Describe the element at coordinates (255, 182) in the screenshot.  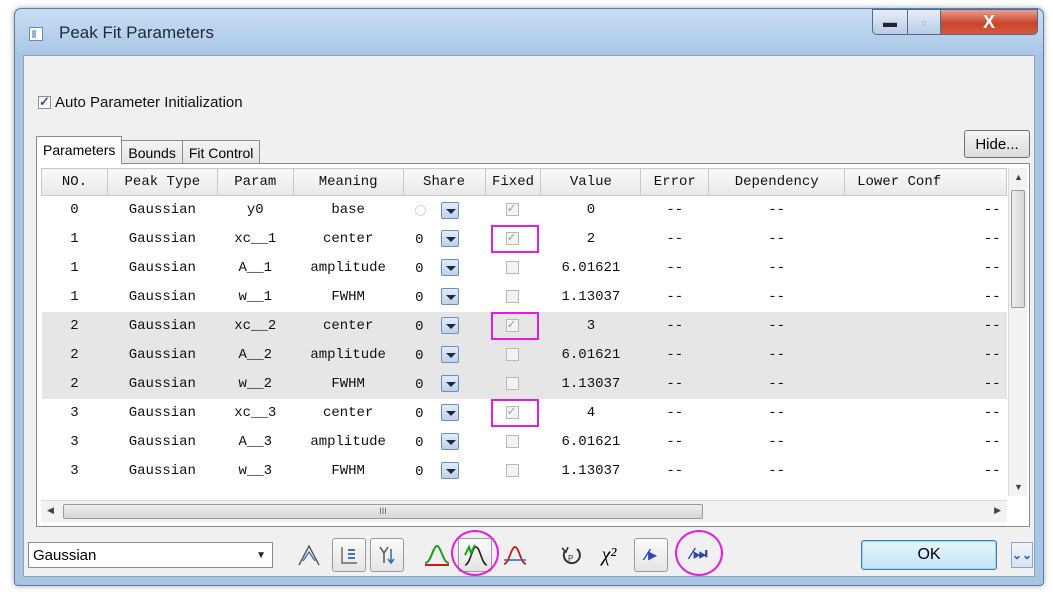
I see `col-param: Param` at that location.